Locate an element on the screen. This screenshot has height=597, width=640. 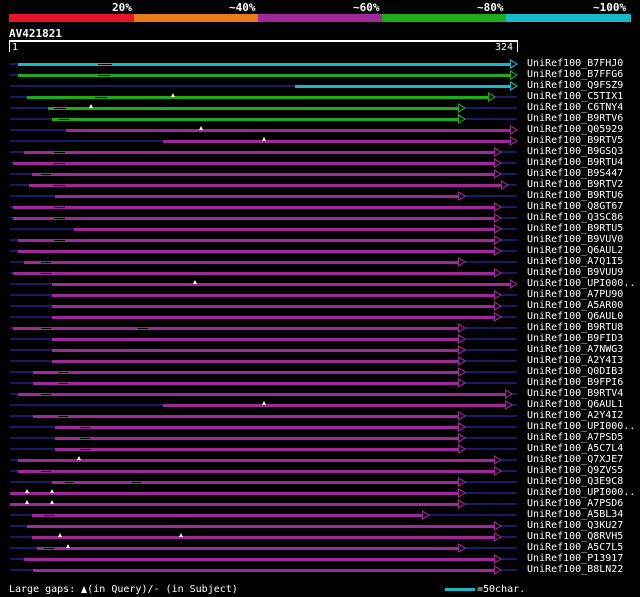
hit-label: UniRef100_A7PSD6 is located at coordinates (575, 503).